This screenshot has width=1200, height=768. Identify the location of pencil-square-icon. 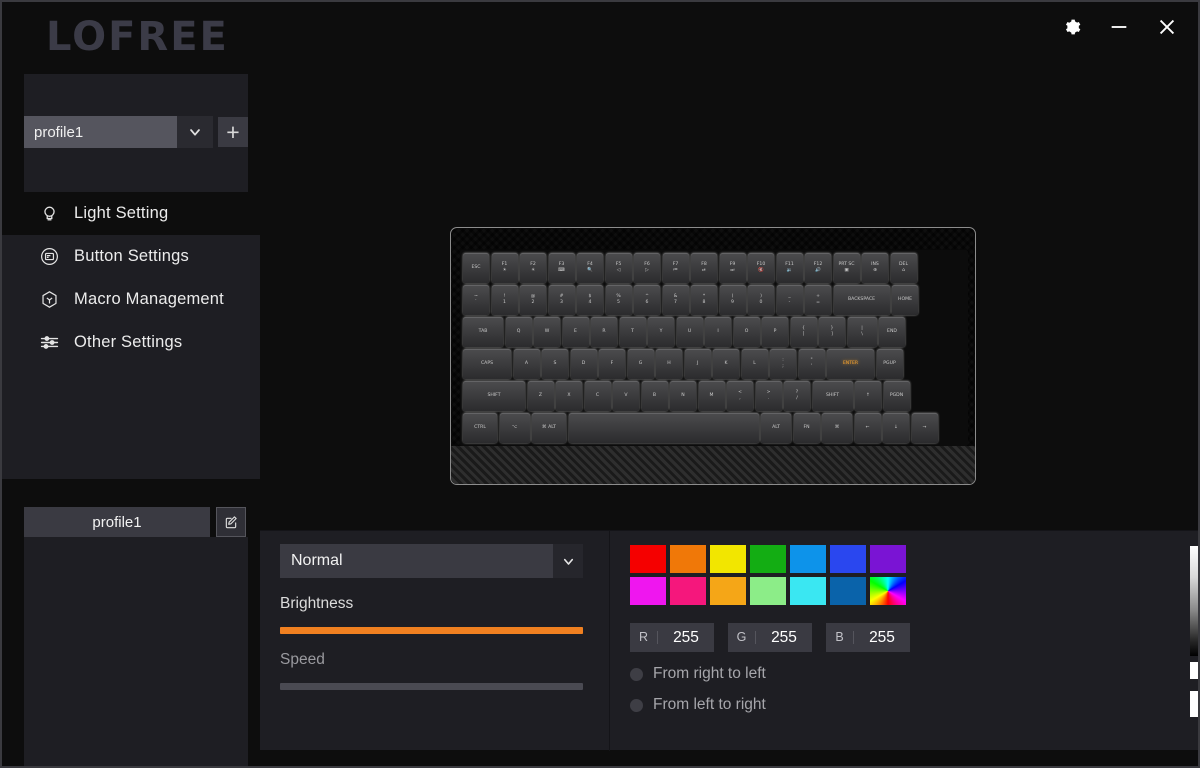
(231, 522).